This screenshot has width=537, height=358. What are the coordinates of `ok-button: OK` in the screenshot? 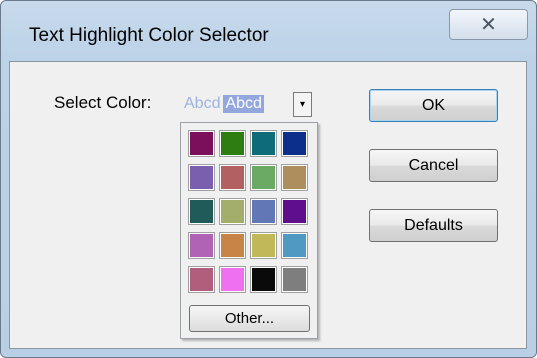 It's located at (433, 105).